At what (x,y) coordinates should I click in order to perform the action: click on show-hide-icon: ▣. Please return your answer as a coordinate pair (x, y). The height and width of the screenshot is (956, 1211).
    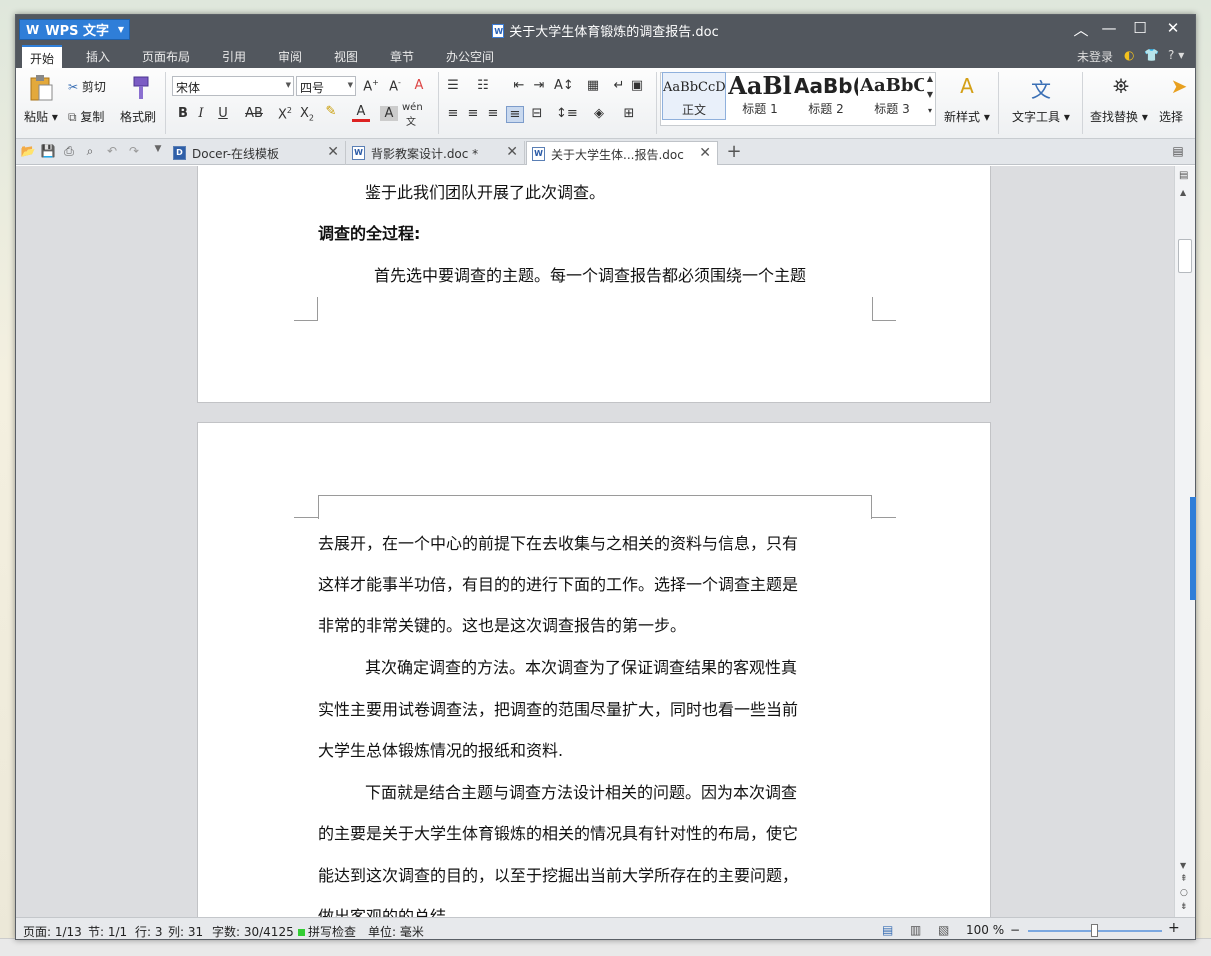
    Looking at the image, I should click on (637, 85).